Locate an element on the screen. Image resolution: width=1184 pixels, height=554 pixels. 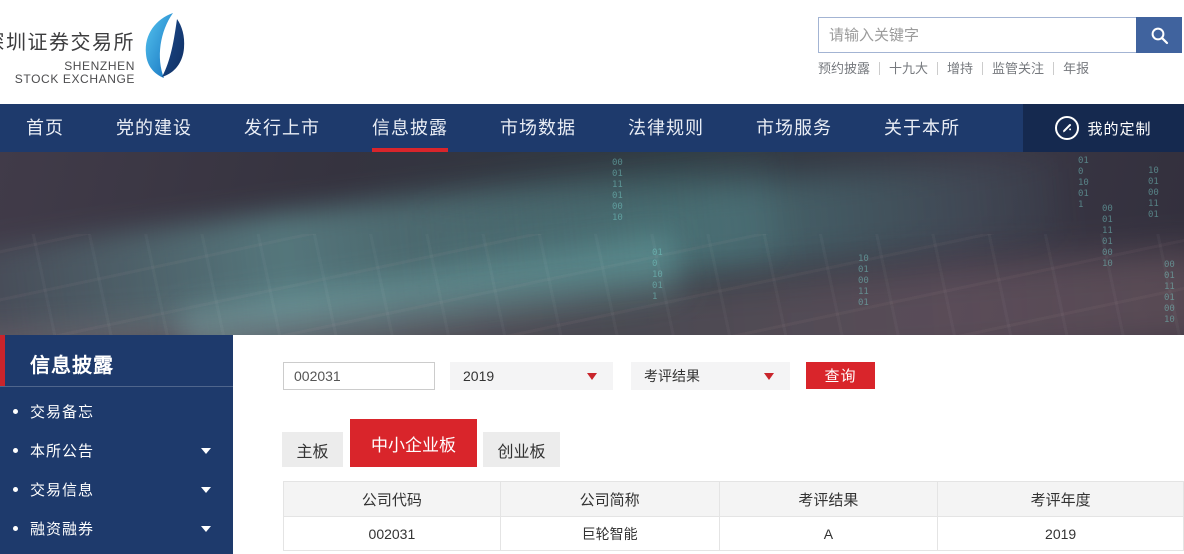
hot-link: 十九大 is located at coordinates (908, 68).